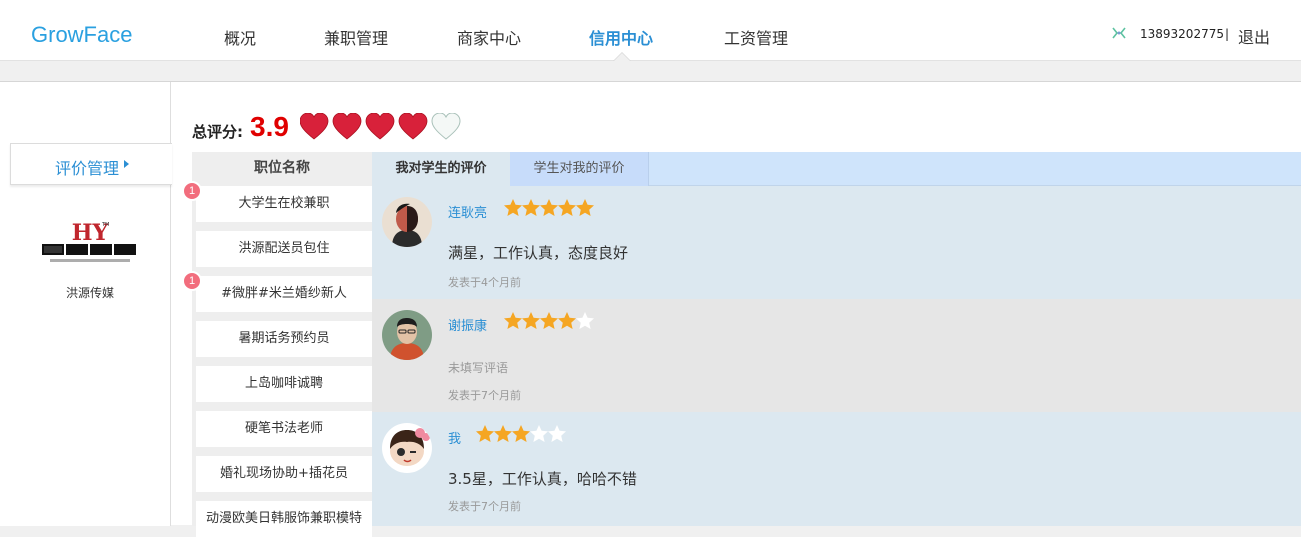 The height and width of the screenshot is (537, 1301). Describe the element at coordinates (1182, 34) in the screenshot. I see `user-phone: 13893202775` at that location.